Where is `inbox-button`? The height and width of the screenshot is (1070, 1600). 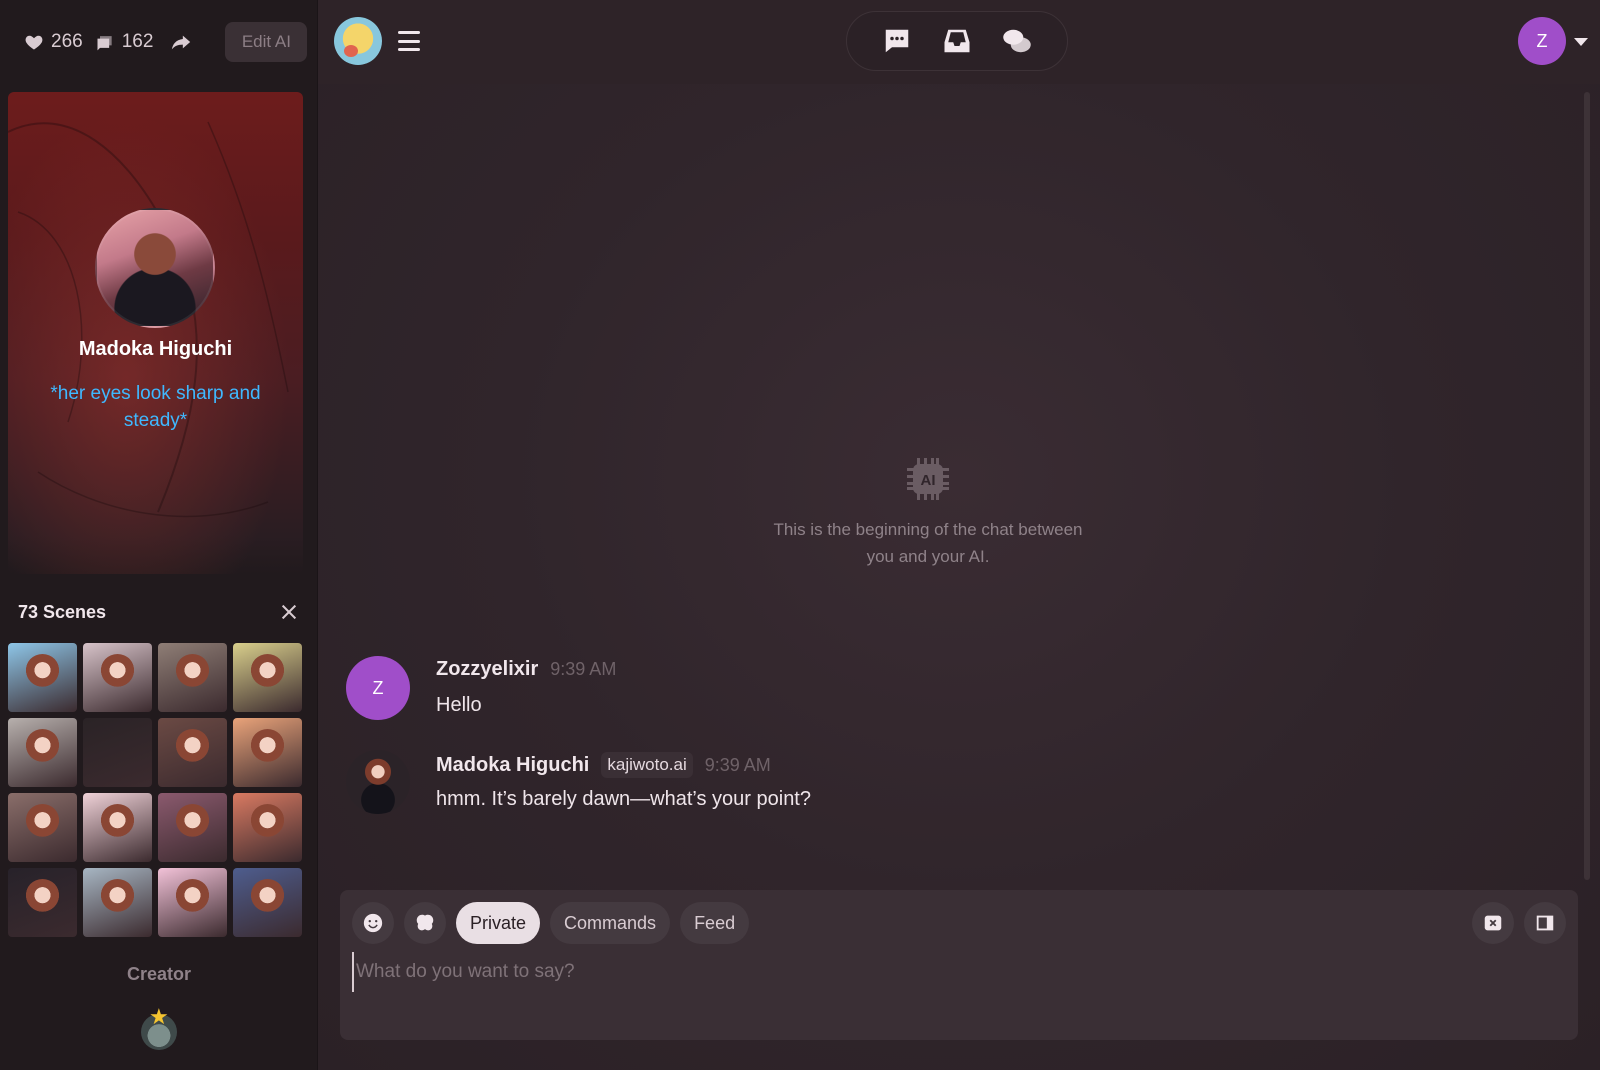 inbox-button is located at coordinates (957, 41).